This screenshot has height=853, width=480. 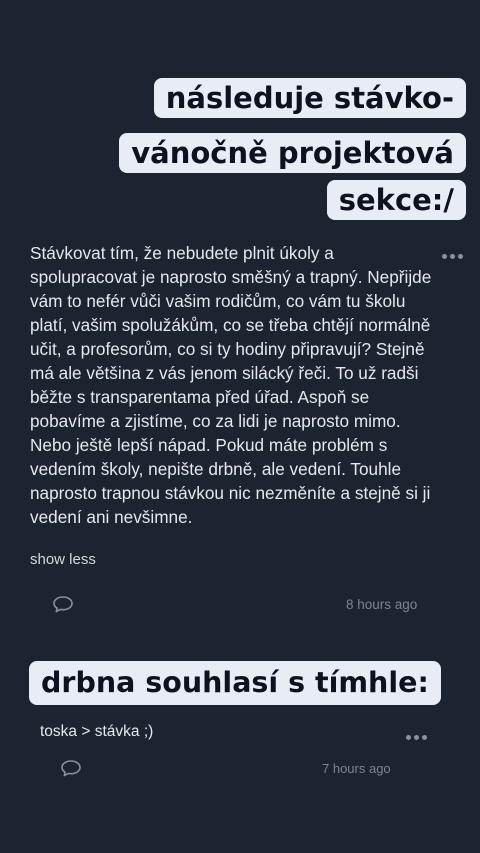 What do you see at coordinates (452, 256) in the screenshot?
I see `comment-more-button` at bounding box center [452, 256].